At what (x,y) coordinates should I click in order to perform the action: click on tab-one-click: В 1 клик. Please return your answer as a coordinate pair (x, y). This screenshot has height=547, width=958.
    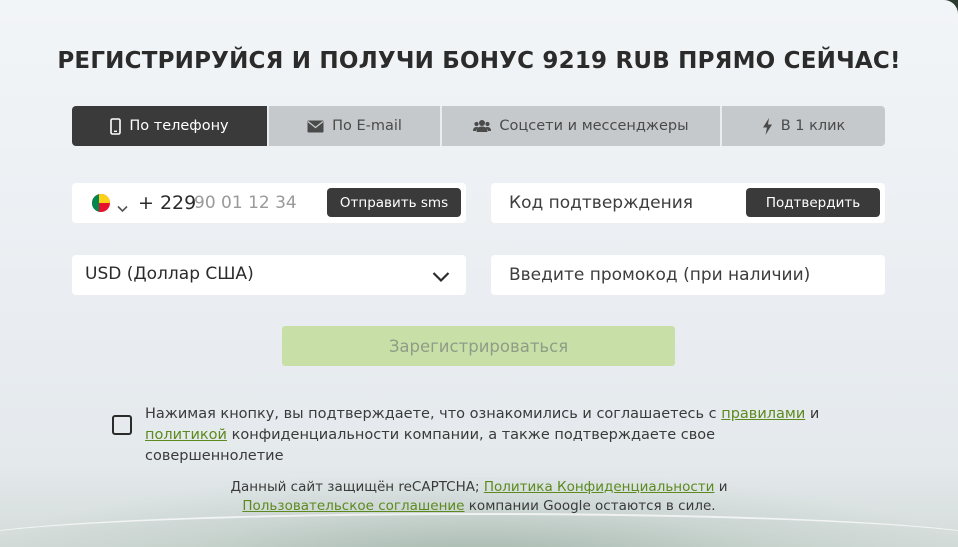
    Looking at the image, I should click on (803, 126).